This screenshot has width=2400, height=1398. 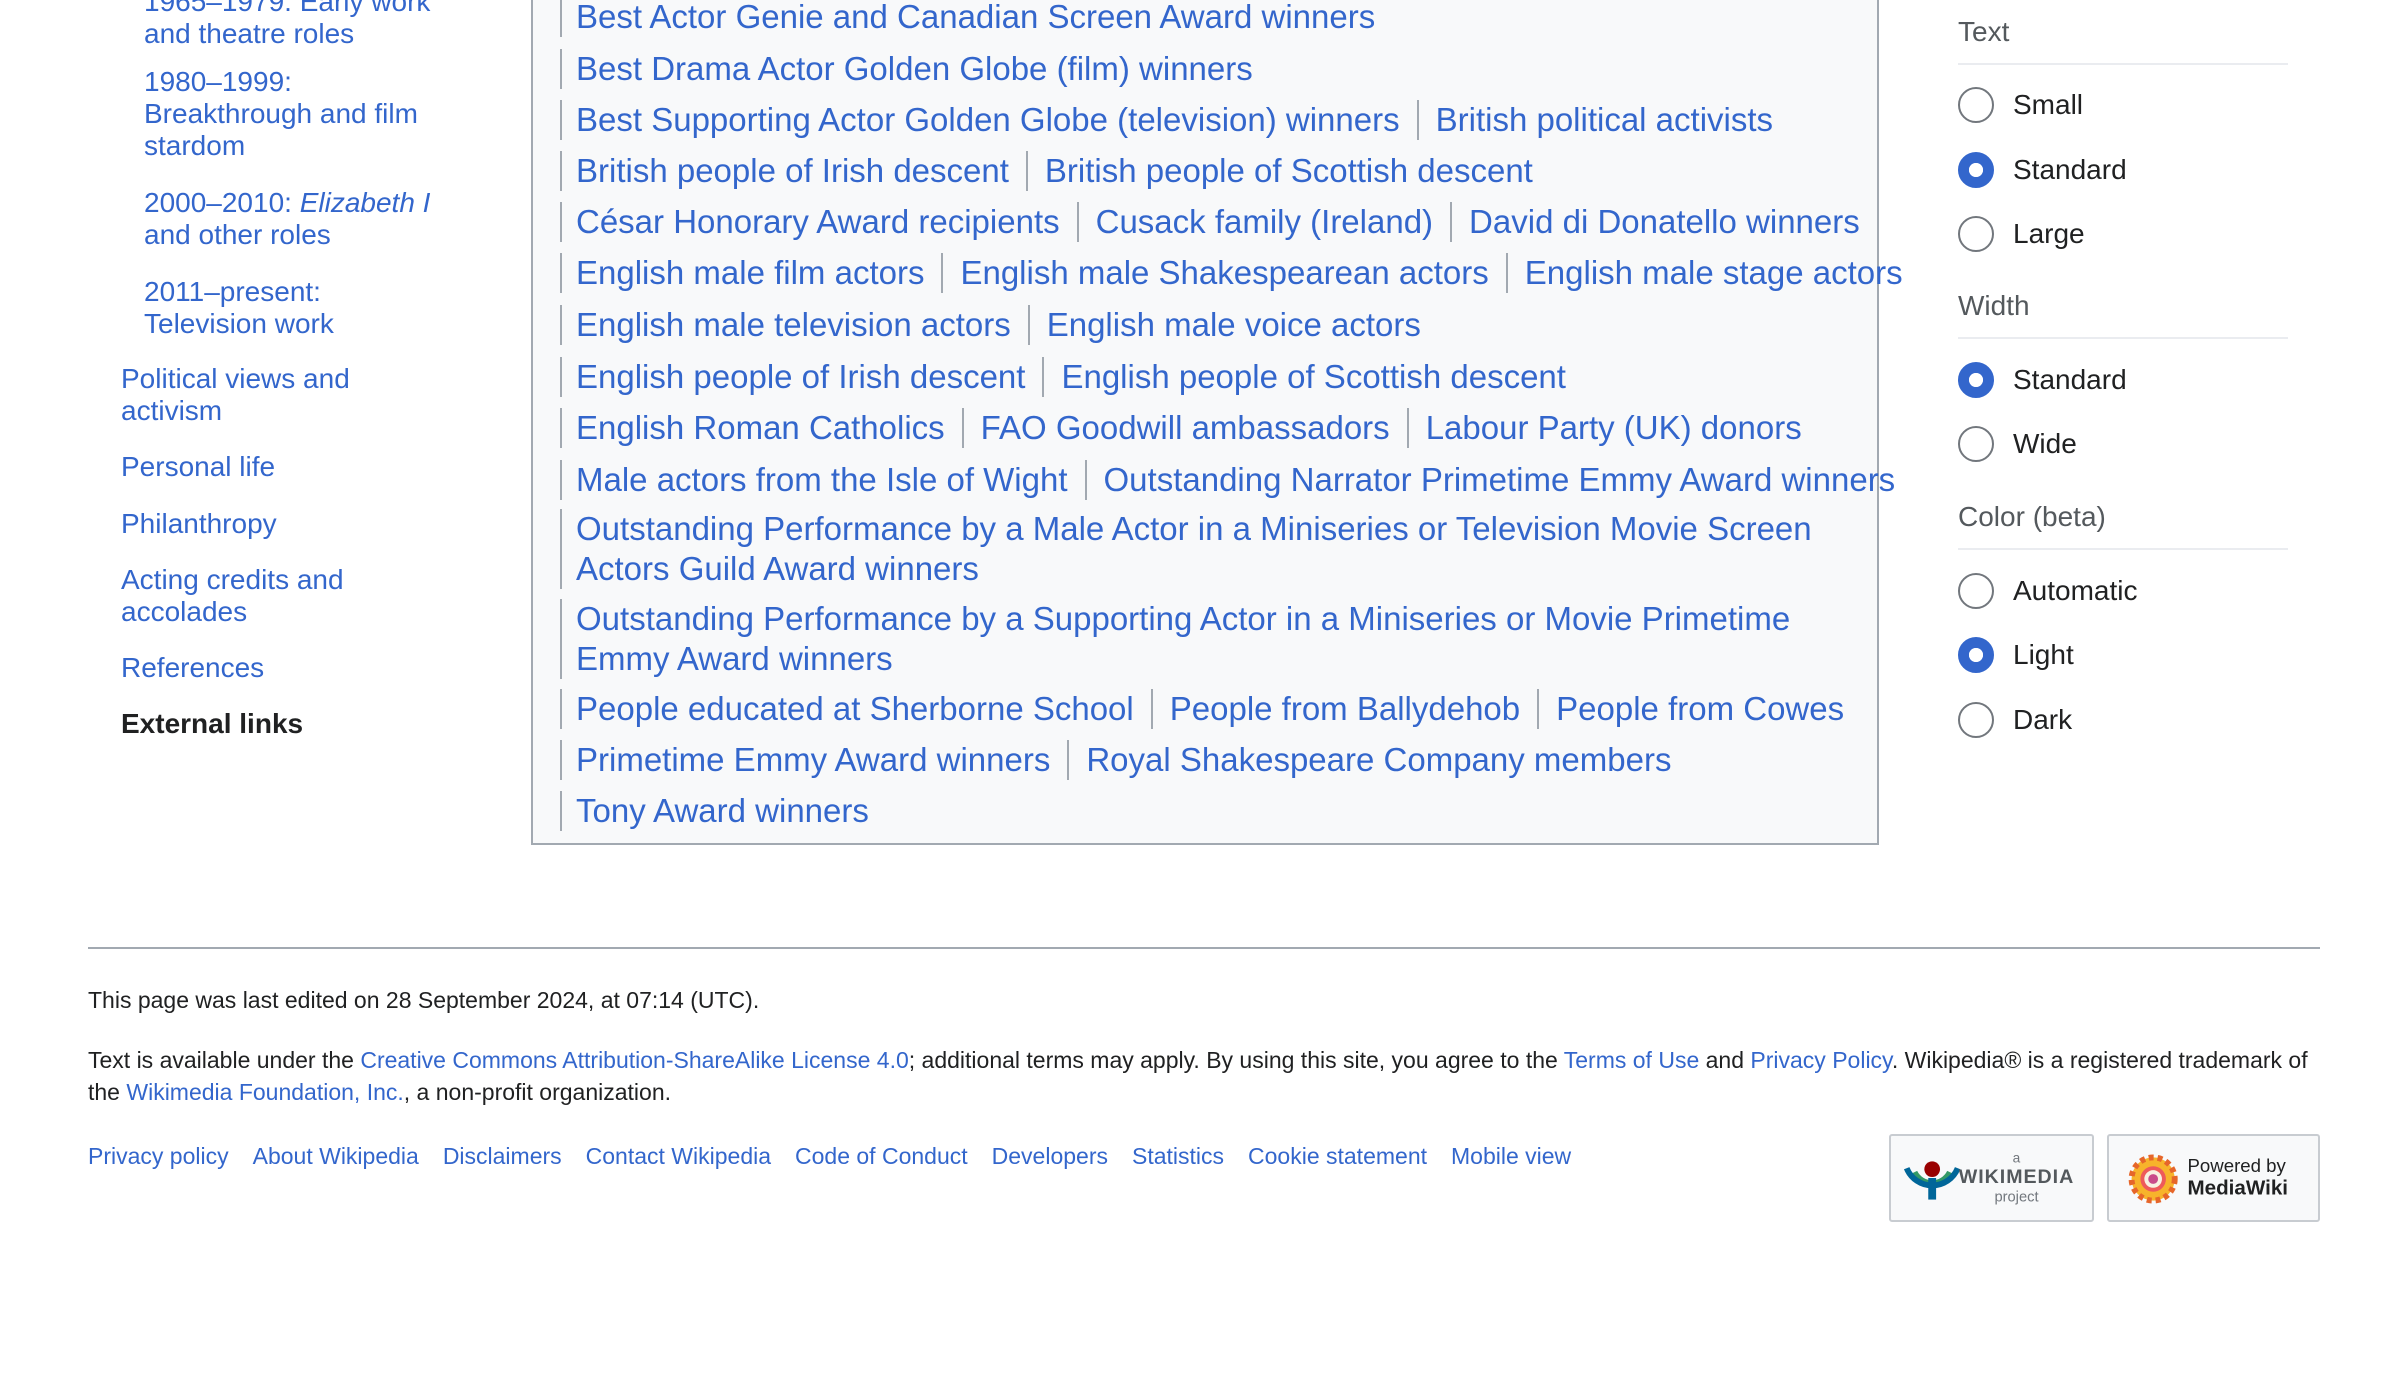 I want to click on color-dark-option: Dark, so click(x=2015, y=720).